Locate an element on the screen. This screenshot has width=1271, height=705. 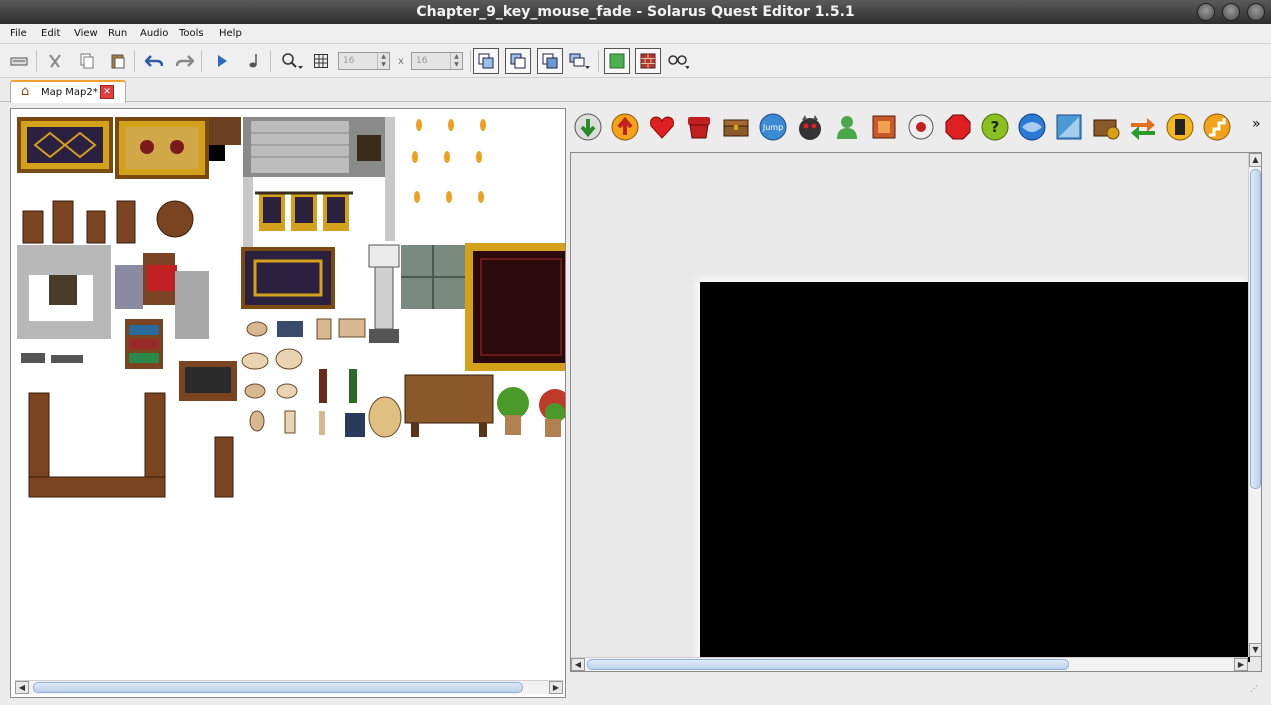
jumper-icon: Jump is located at coordinates (773, 127).